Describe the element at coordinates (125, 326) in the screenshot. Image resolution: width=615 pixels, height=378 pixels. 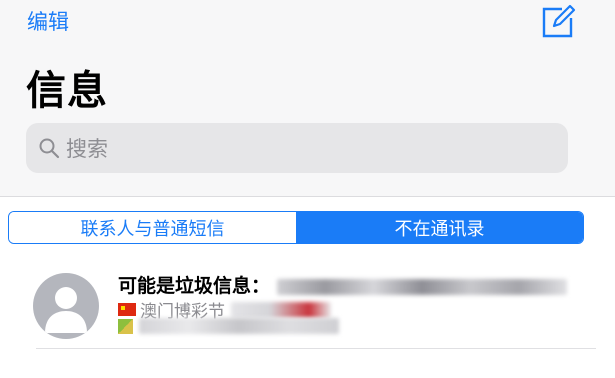
I see `emoji-icon` at that location.